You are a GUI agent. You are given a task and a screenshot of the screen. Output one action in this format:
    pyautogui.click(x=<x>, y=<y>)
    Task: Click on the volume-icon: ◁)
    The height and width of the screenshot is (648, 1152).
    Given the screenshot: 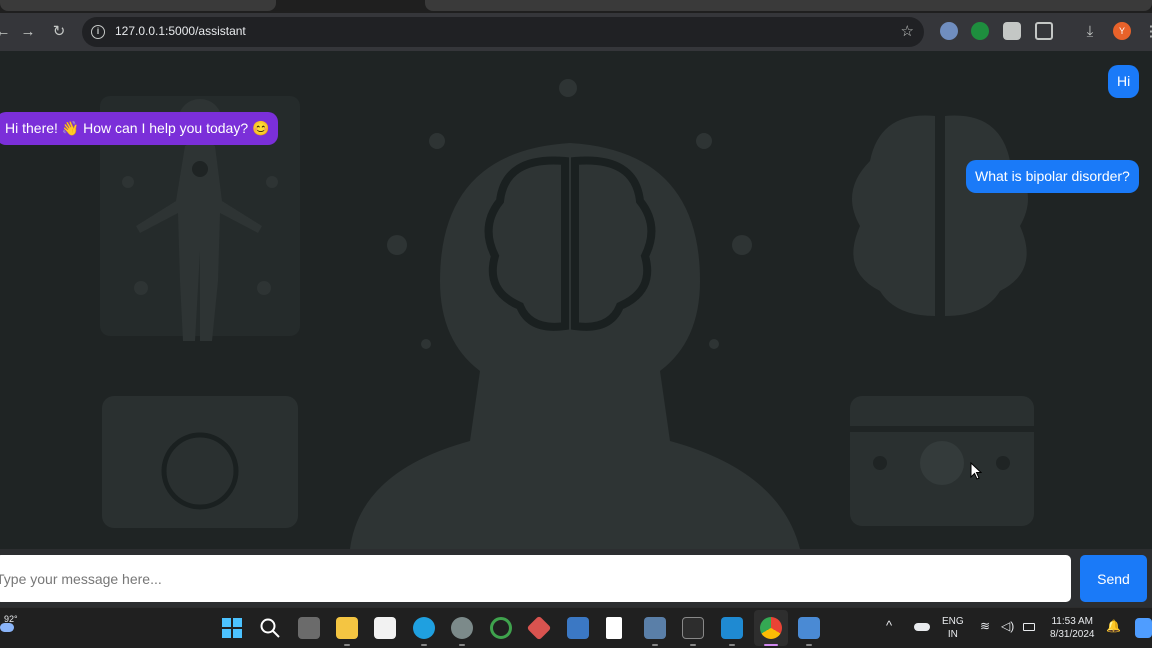 What is the action you would take?
    pyautogui.click(x=1007, y=626)
    